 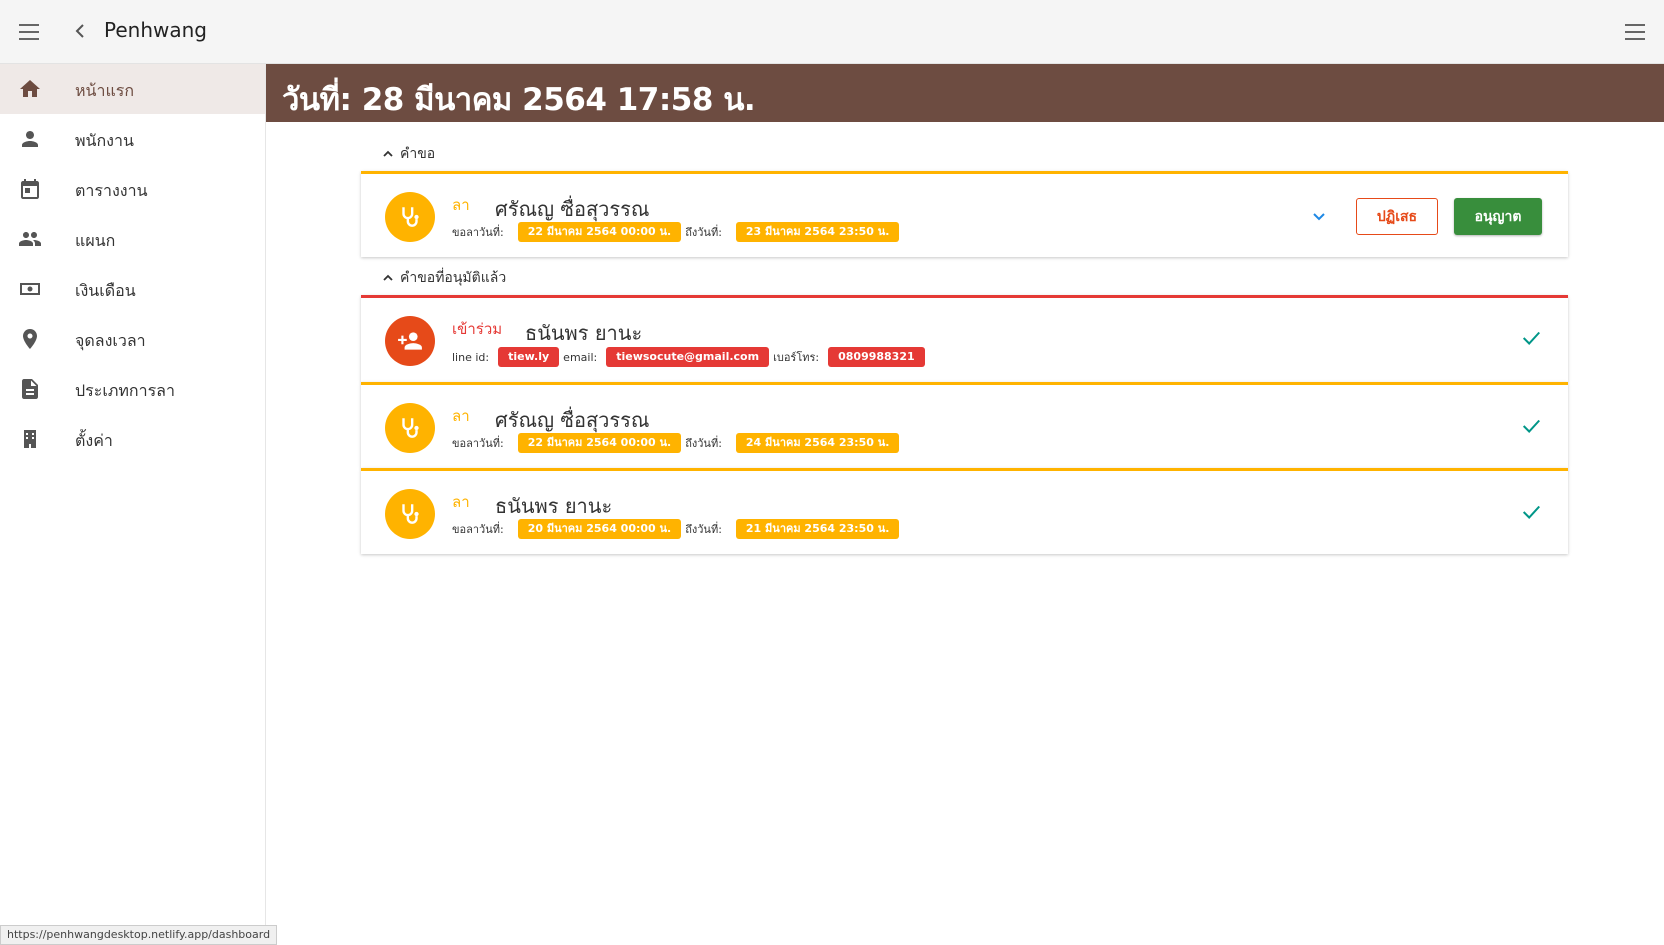 I want to click on sidebar-item-label: ตารางงาน, so click(x=111, y=190).